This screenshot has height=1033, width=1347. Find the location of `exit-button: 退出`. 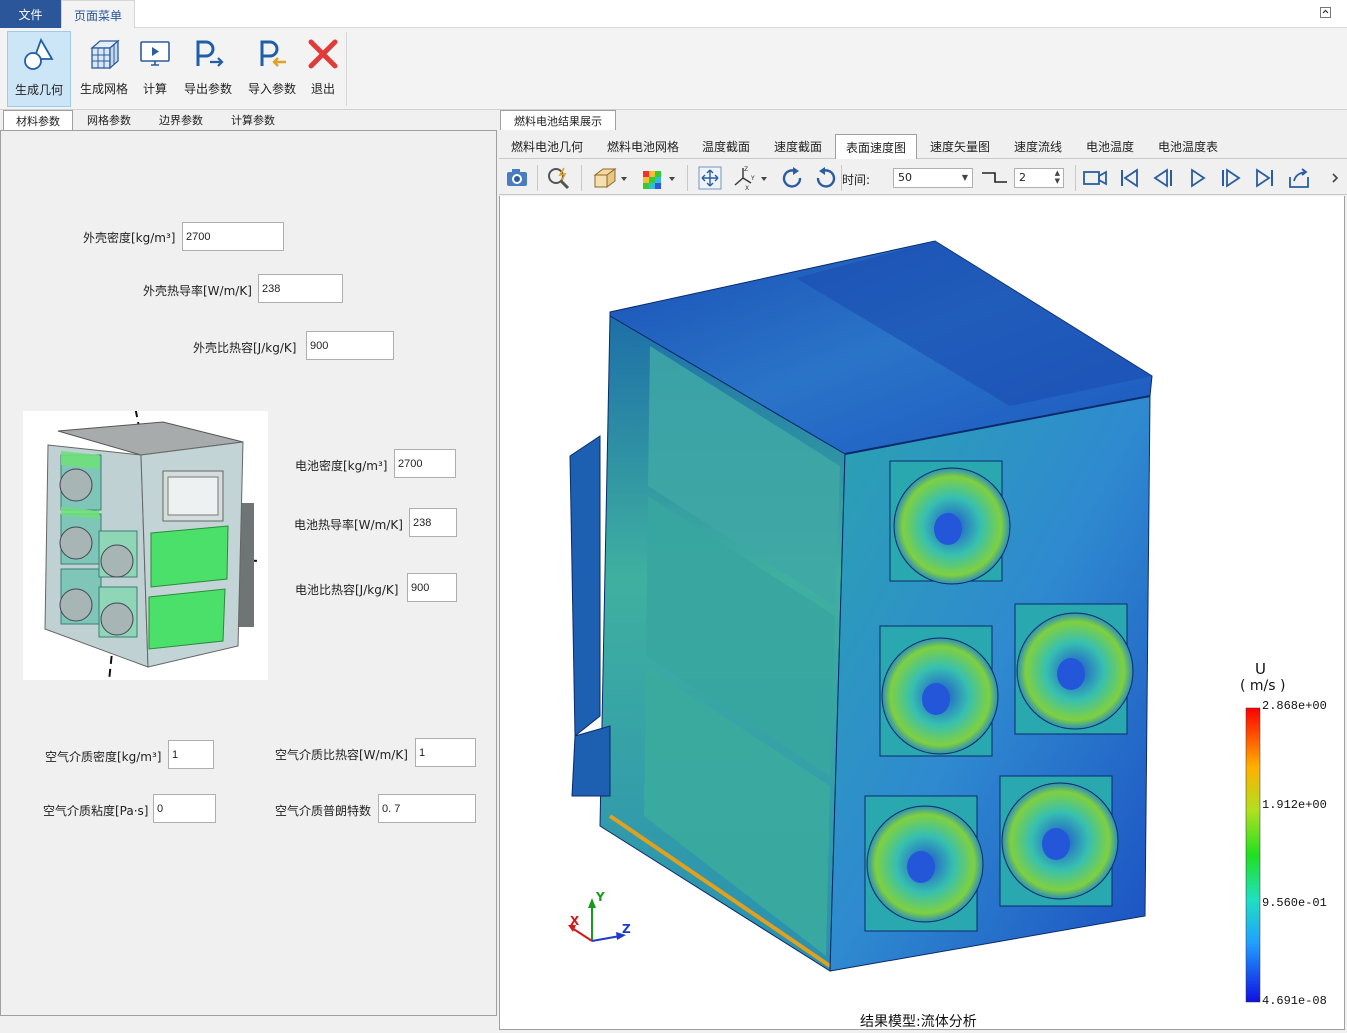

exit-button: 退出 is located at coordinates (323, 69).